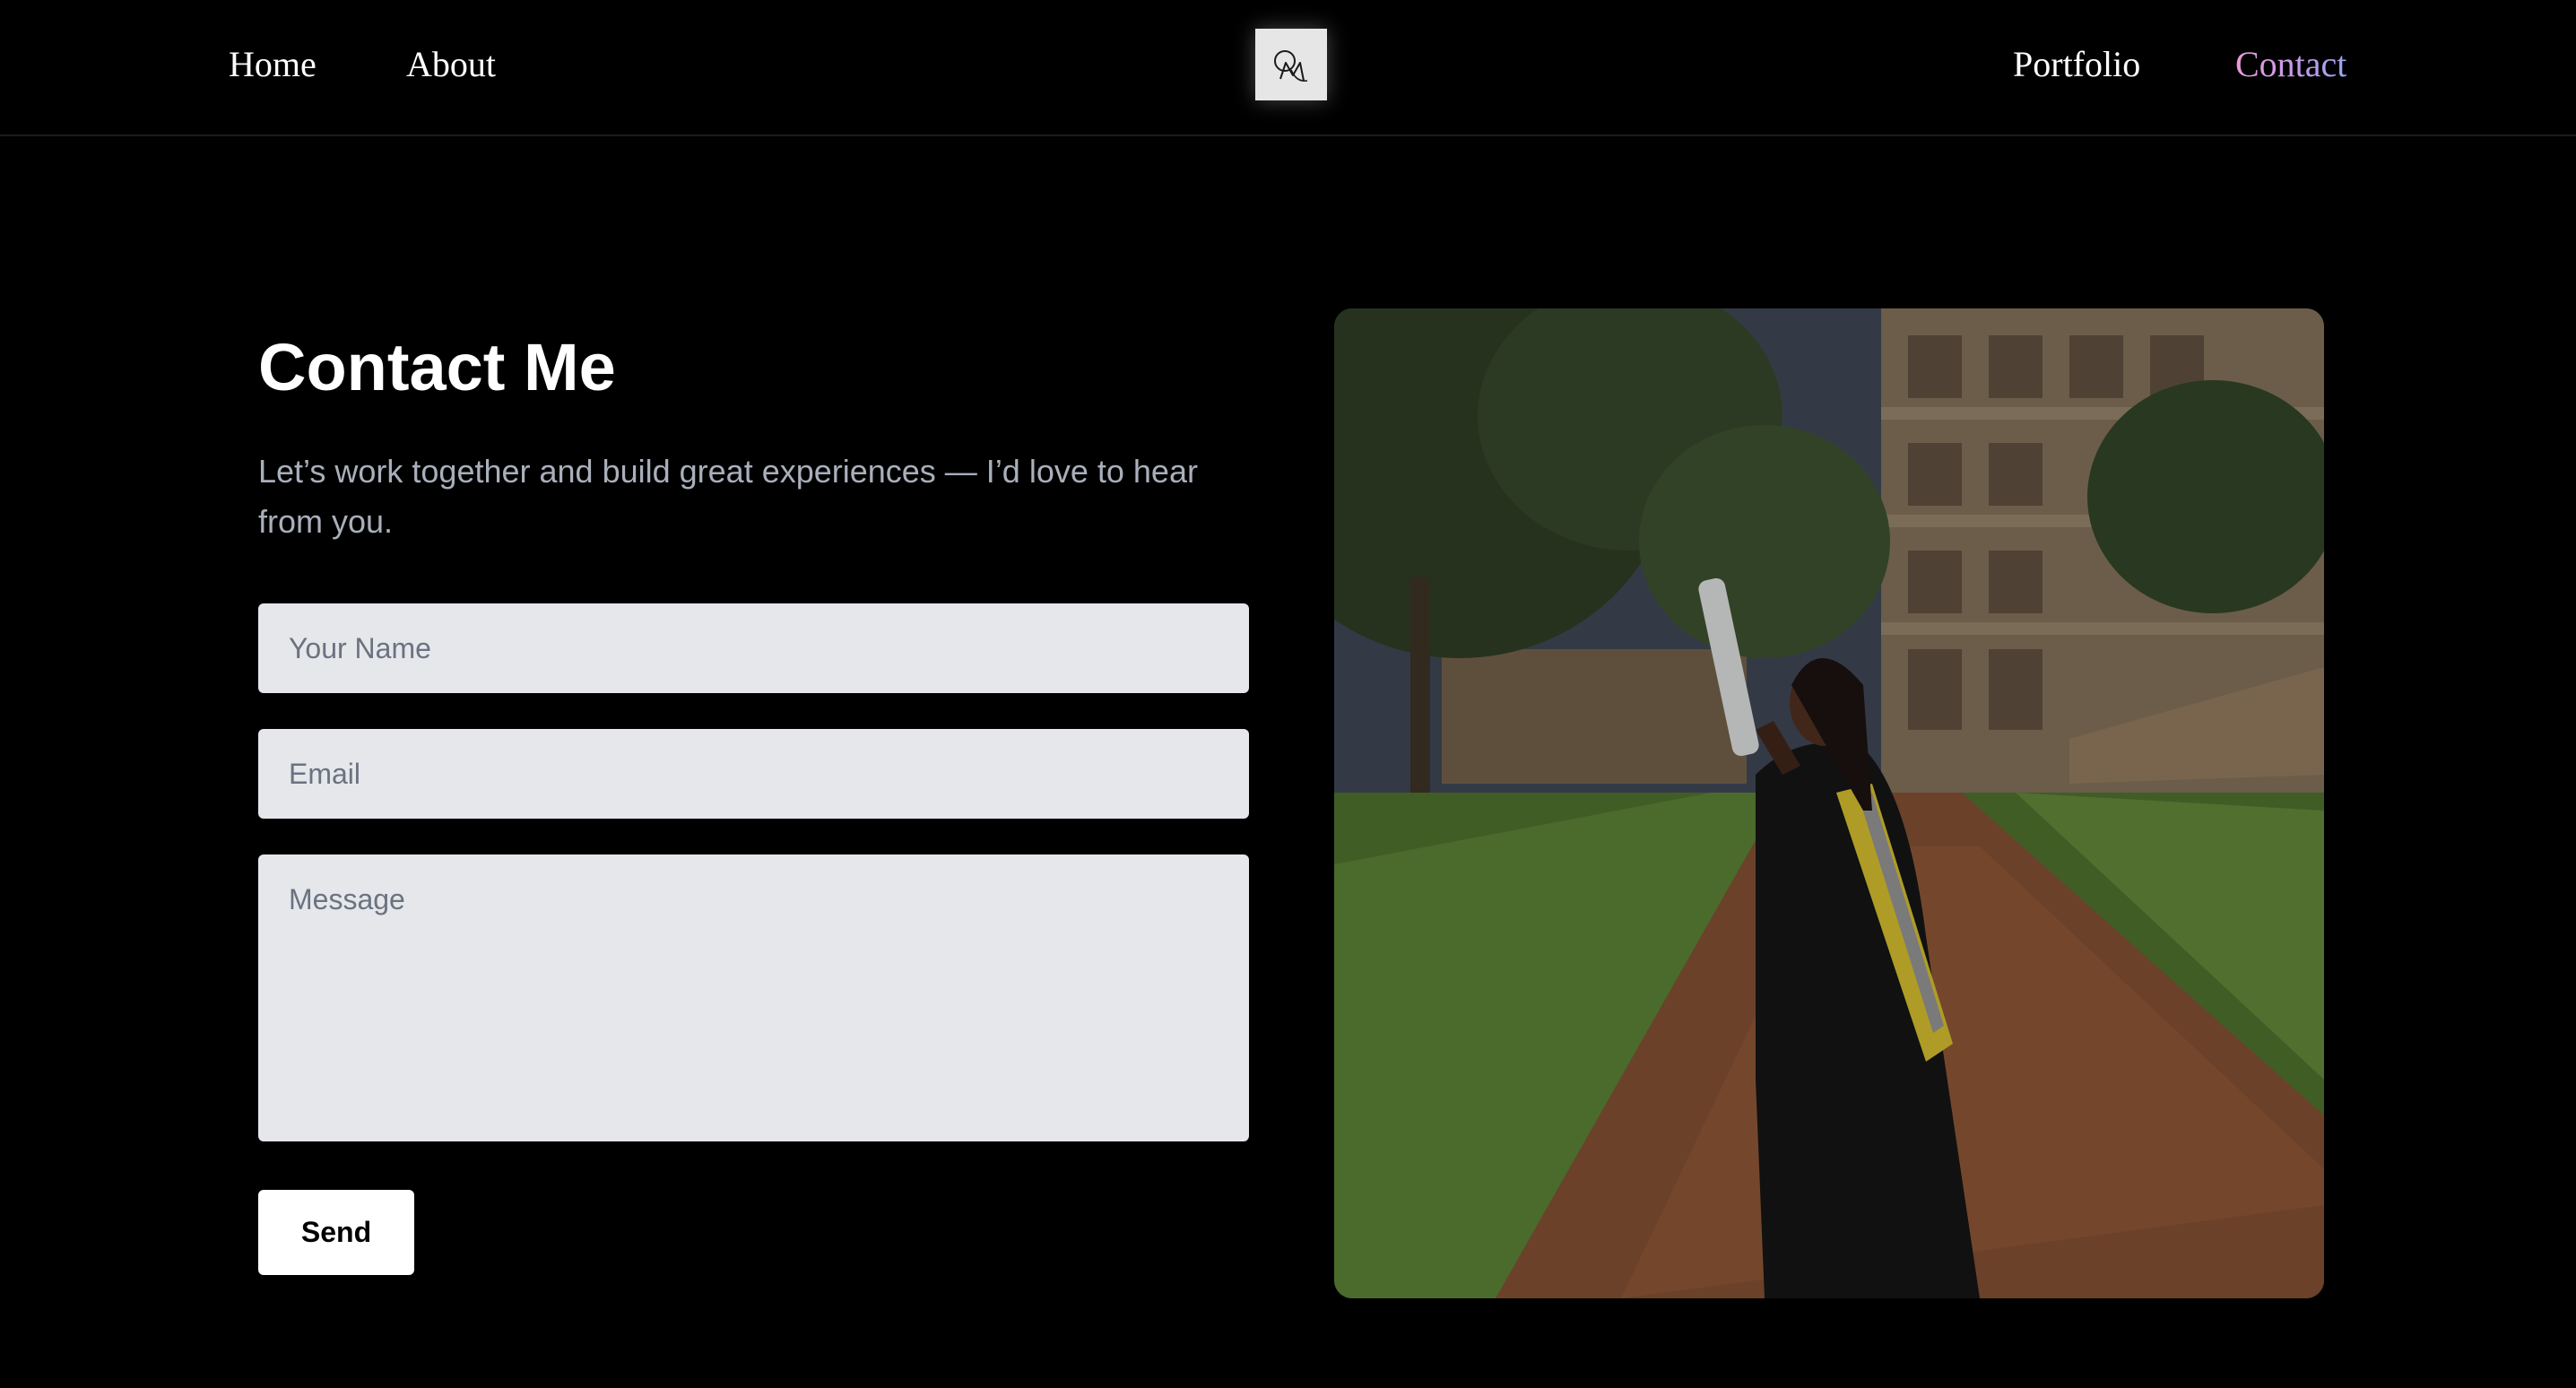  I want to click on logo, so click(1291, 64).